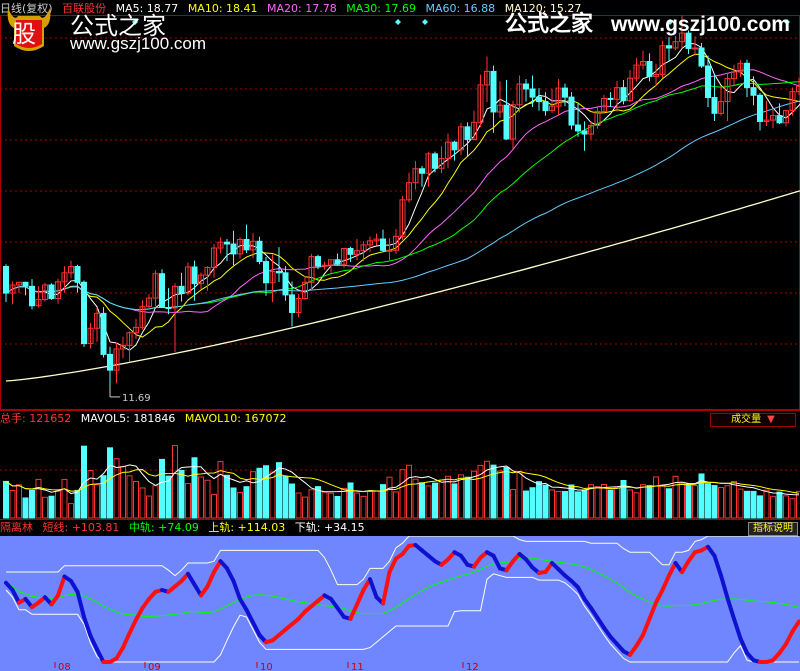  Describe the element at coordinates (746, 419) in the screenshot. I see `volume-tab-label: 成交量` at that location.